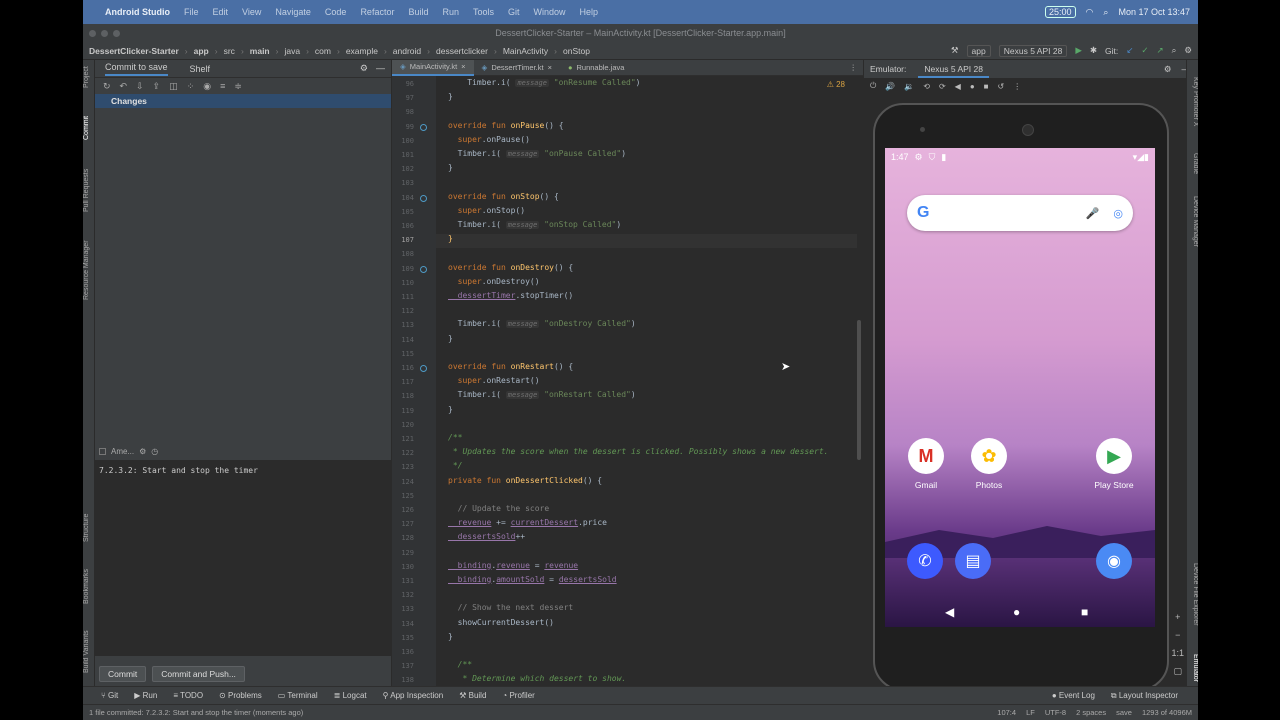 The height and width of the screenshot is (720, 1280). Describe the element at coordinates (486, 536) in the screenshot. I see `code-line: dessertsSold++` at that location.